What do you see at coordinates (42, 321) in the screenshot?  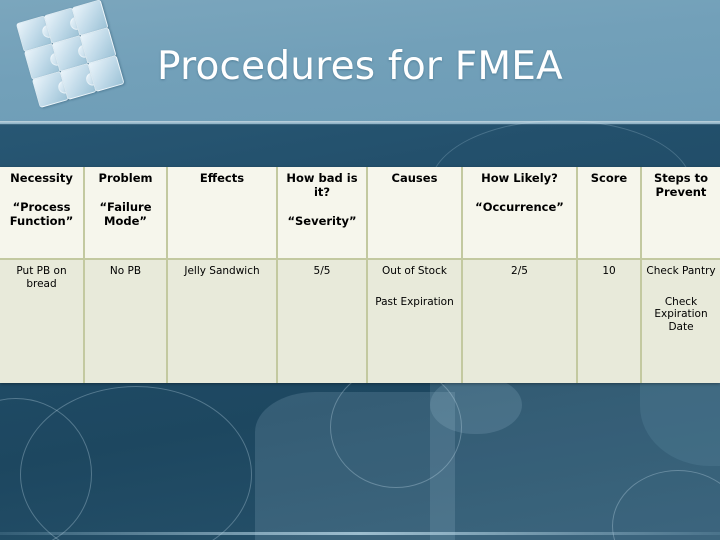 I see `cell-necessity: Put PB on bread` at bounding box center [42, 321].